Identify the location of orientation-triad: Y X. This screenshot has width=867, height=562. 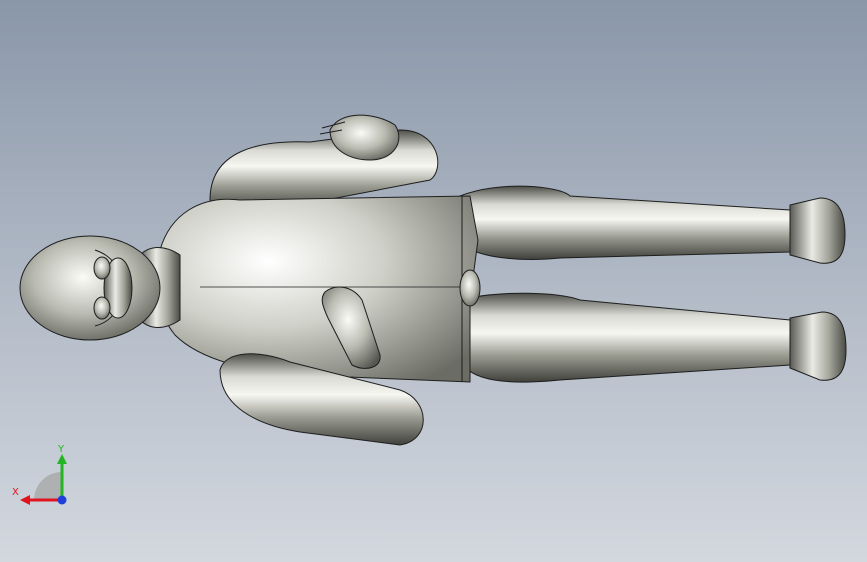
(39, 474).